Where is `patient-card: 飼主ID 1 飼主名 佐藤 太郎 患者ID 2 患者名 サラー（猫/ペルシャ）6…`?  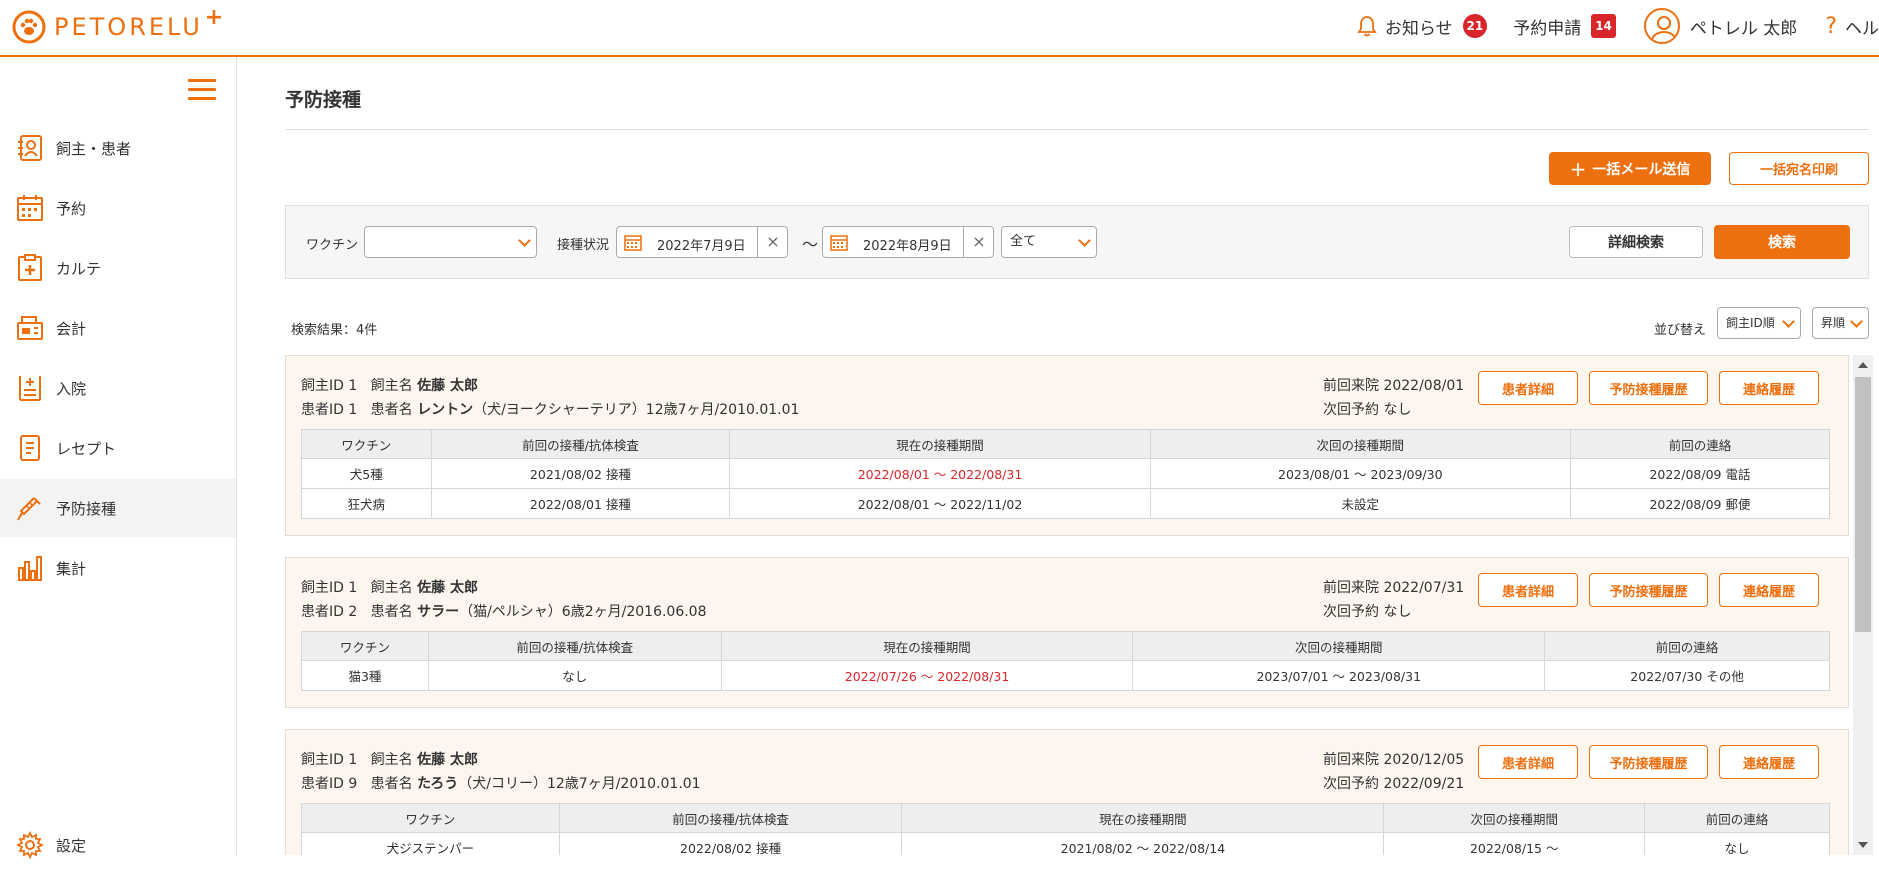
patient-card: 飼主ID 1 飼主名 佐藤 太郎 患者ID 2 患者名 サラー（猫/ペルシャ）6… is located at coordinates (1067, 632).